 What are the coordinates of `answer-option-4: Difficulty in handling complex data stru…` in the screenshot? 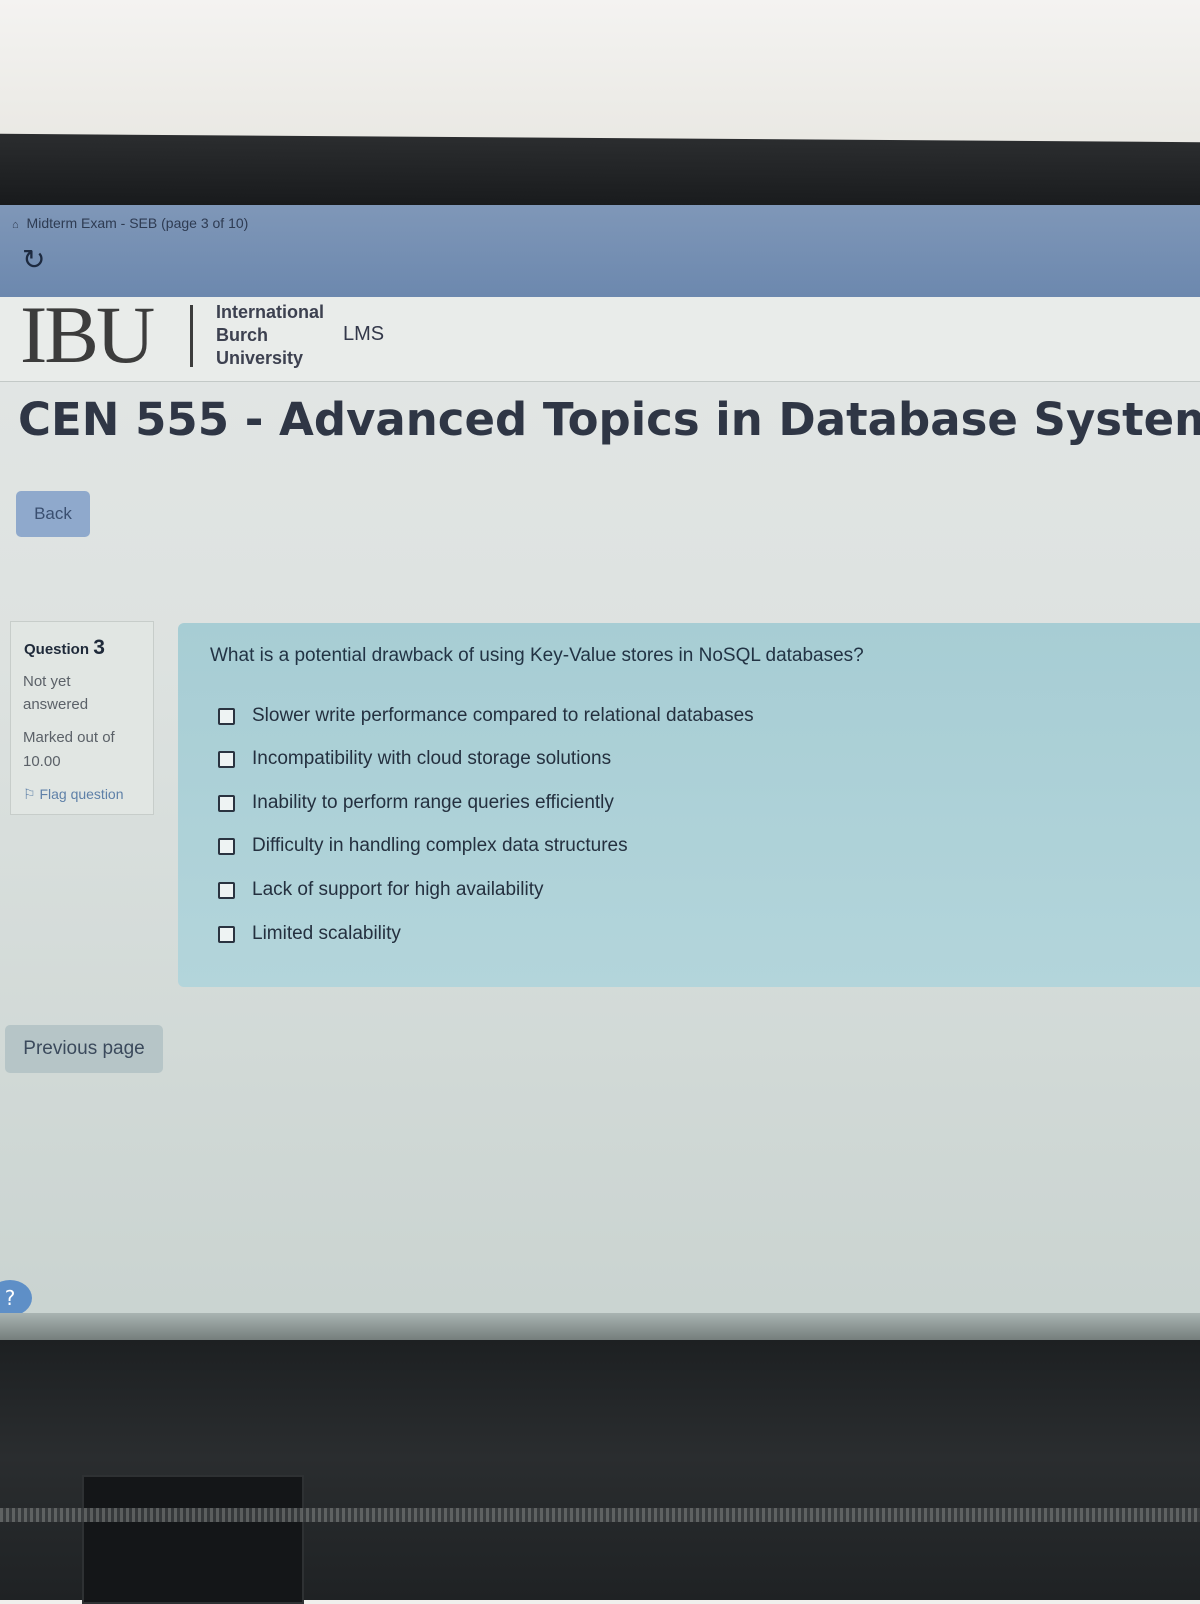 It's located at (423, 846).